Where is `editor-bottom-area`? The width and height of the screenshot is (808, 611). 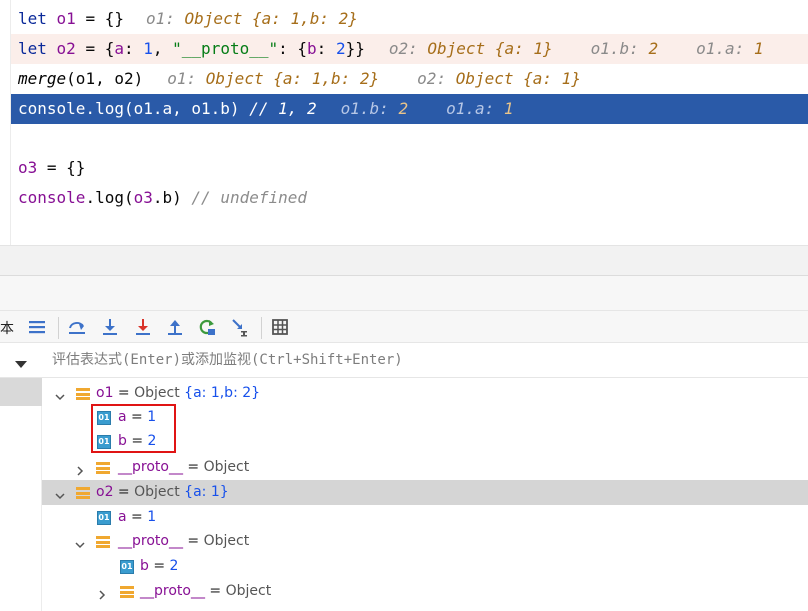
editor-bottom-area is located at coordinates (404, 260).